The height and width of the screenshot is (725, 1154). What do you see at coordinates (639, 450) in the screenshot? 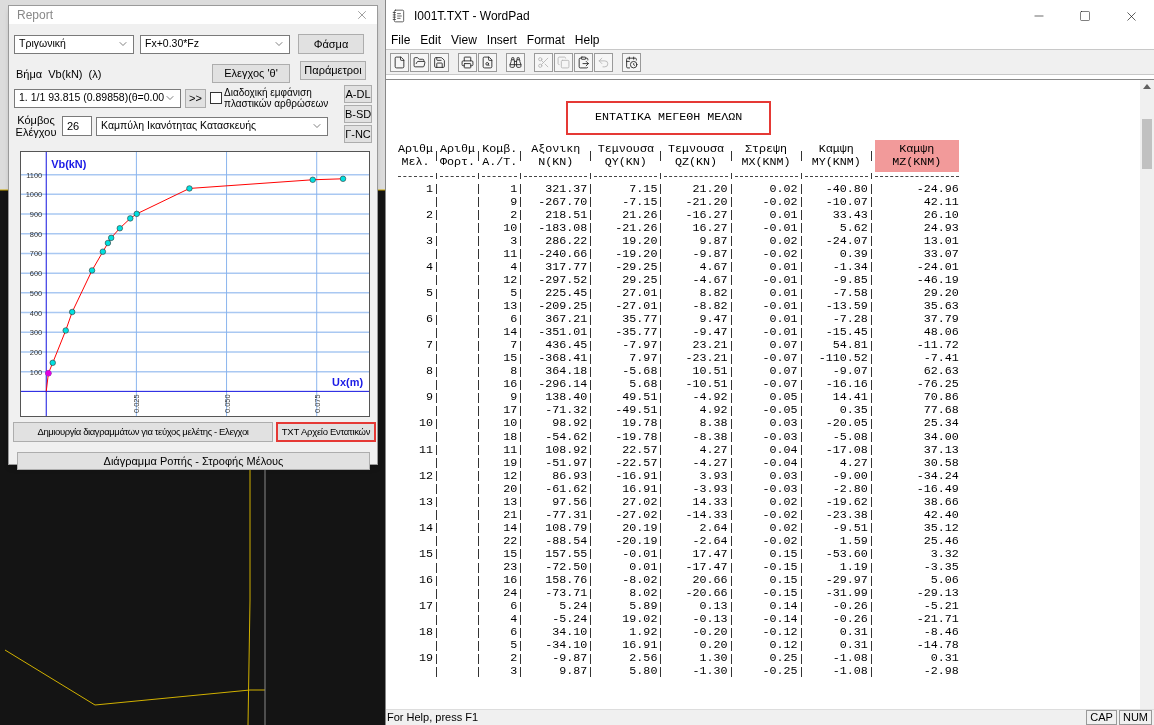
I see `table-cell-text: 22.57` at bounding box center [639, 450].